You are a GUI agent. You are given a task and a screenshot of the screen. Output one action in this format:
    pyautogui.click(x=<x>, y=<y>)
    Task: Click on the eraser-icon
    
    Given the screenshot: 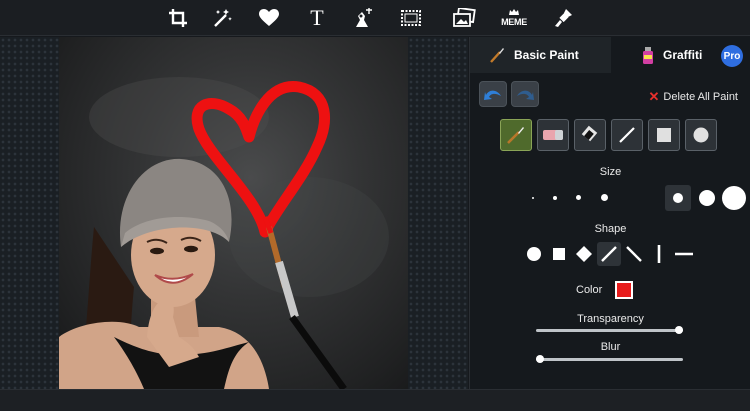 What is the action you would take?
    pyautogui.click(x=553, y=135)
    